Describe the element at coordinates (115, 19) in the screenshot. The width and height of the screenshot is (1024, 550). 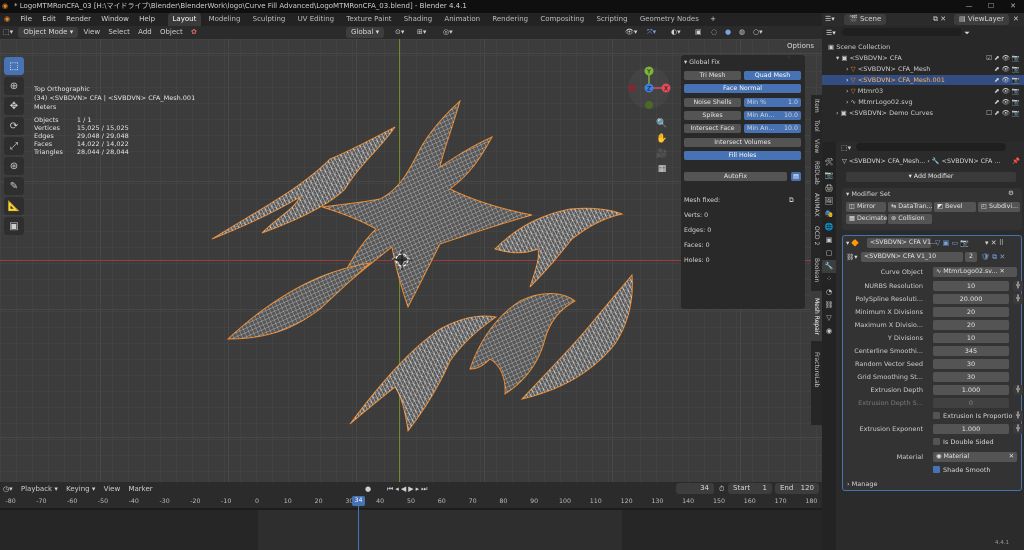
I see `menu-window: Window` at that location.